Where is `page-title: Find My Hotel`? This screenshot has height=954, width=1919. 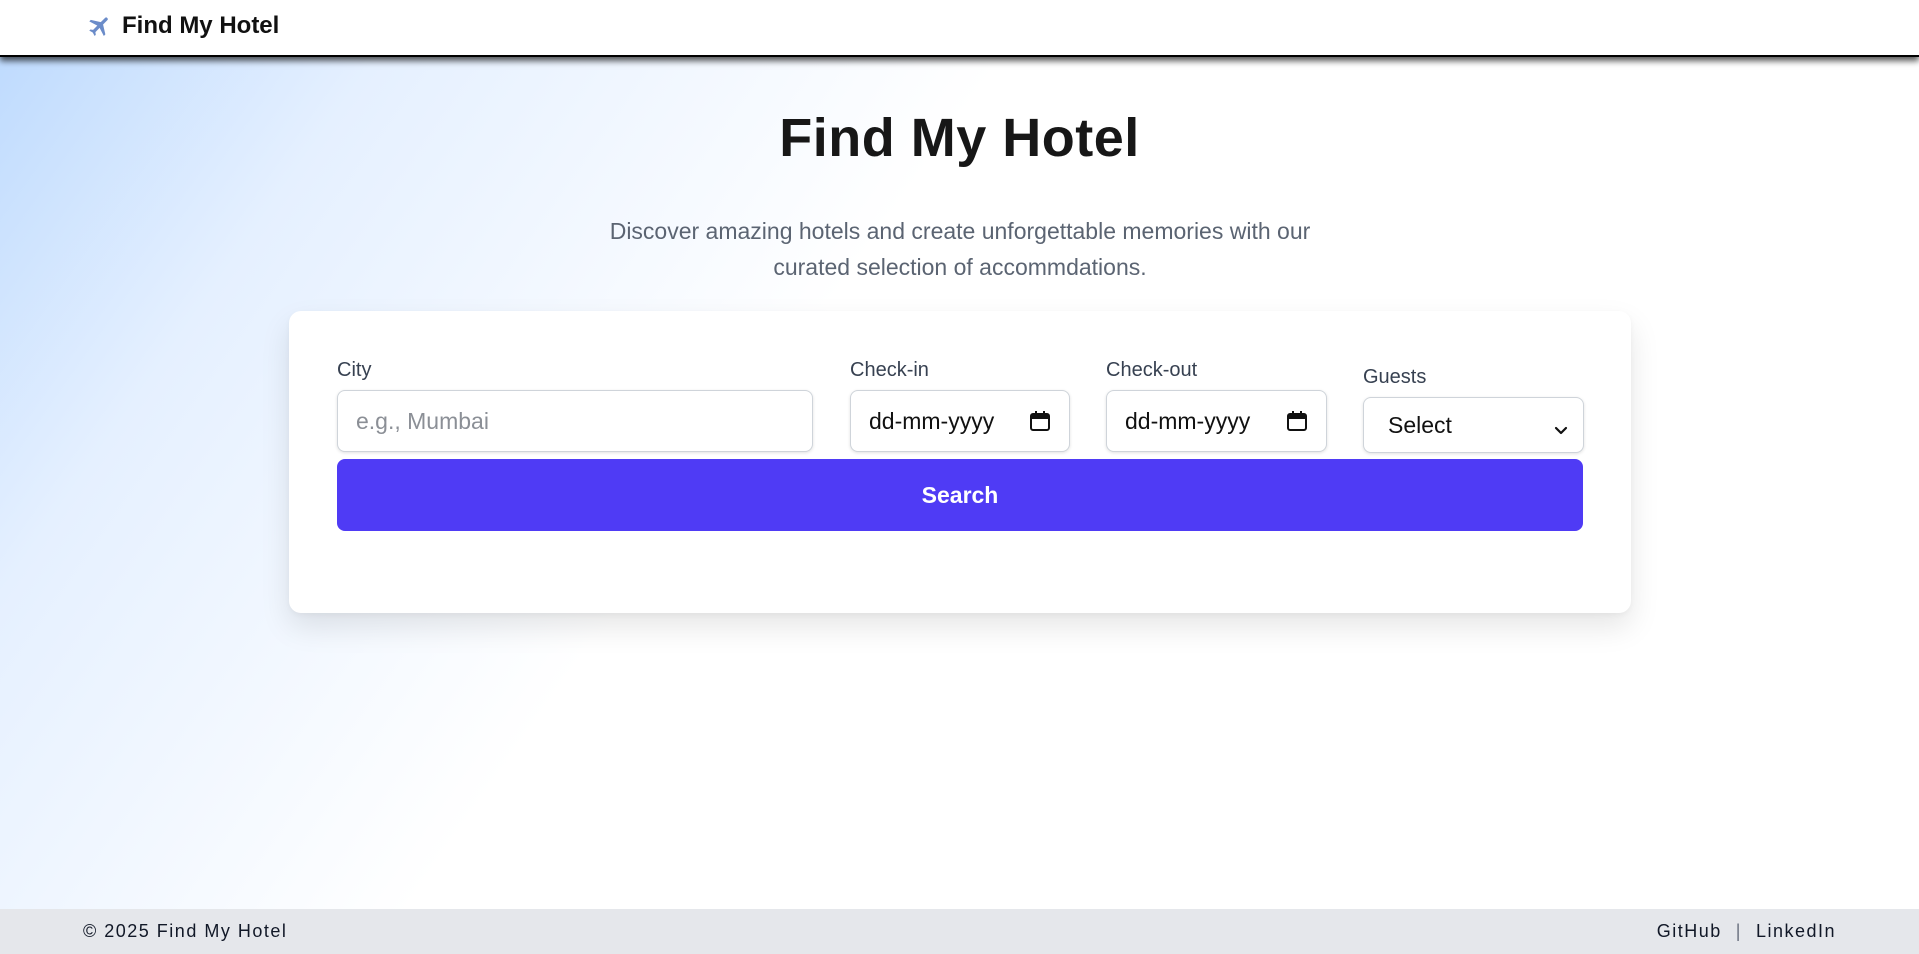 page-title: Find My Hotel is located at coordinates (959, 138).